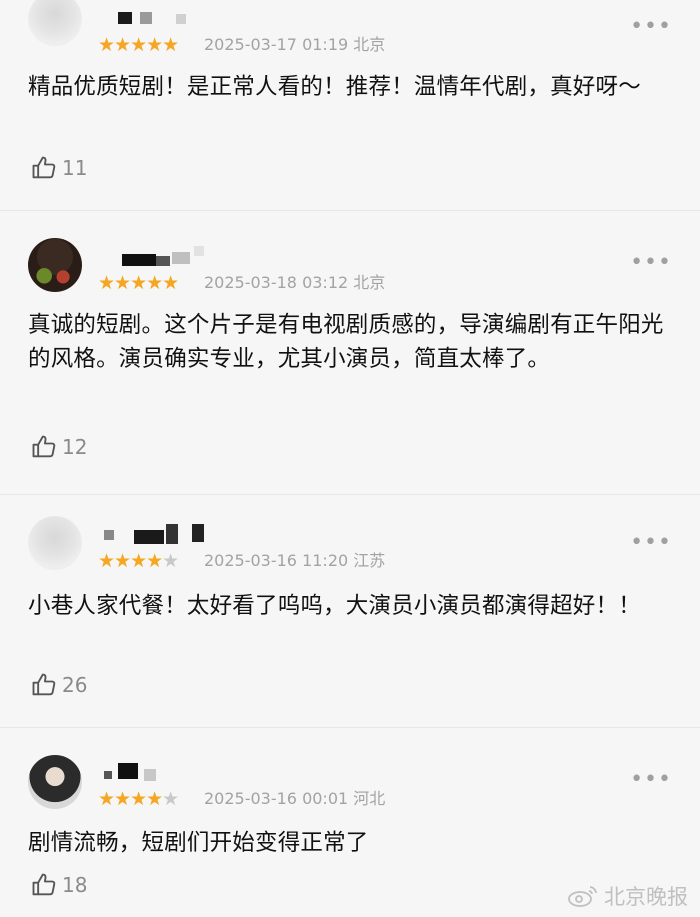 The image size is (700, 917). Describe the element at coordinates (295, 44) in the screenshot. I see `comment-meta: 2025-03-17 01:19 北京` at that location.